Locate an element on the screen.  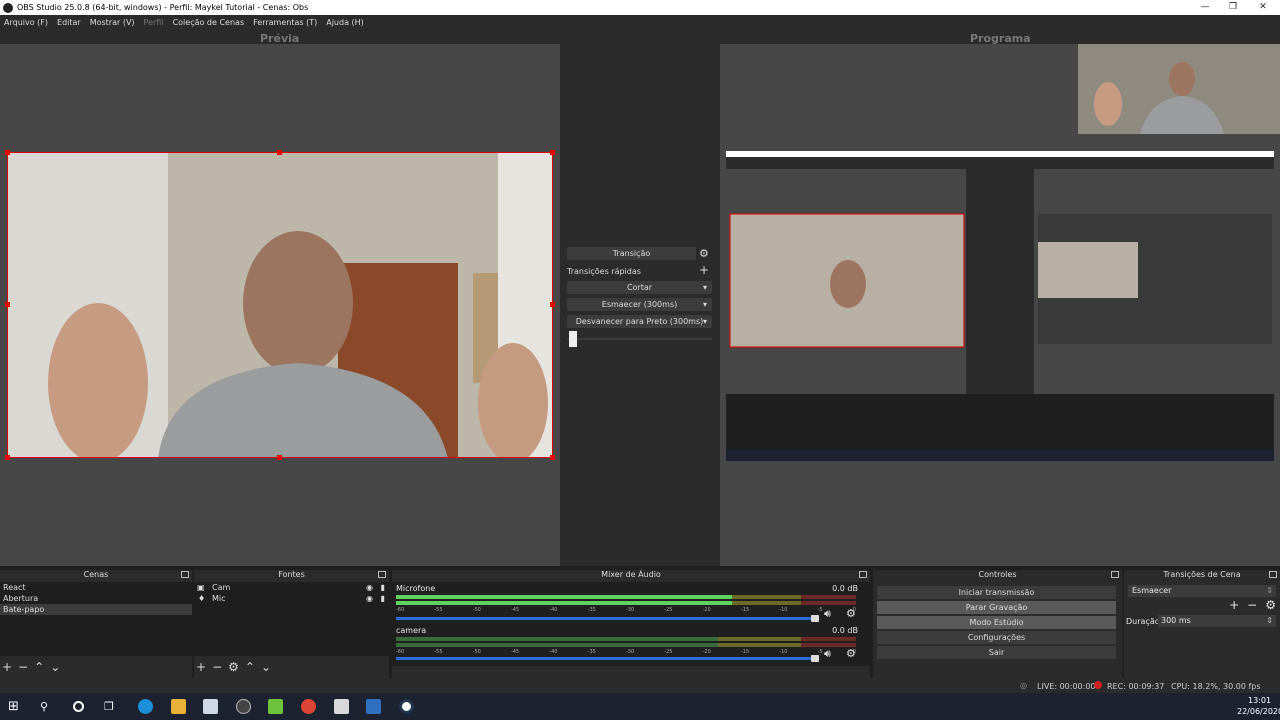
chrome-icon is located at coordinates (308, 706).